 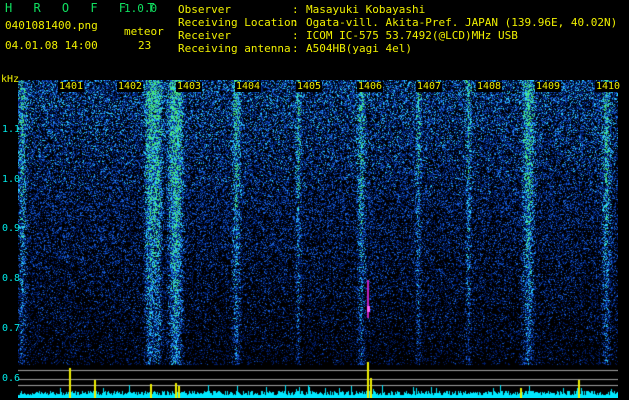 What do you see at coordinates (11, 129) in the screenshot?
I see `y-tick-label: 1.1` at bounding box center [11, 129].